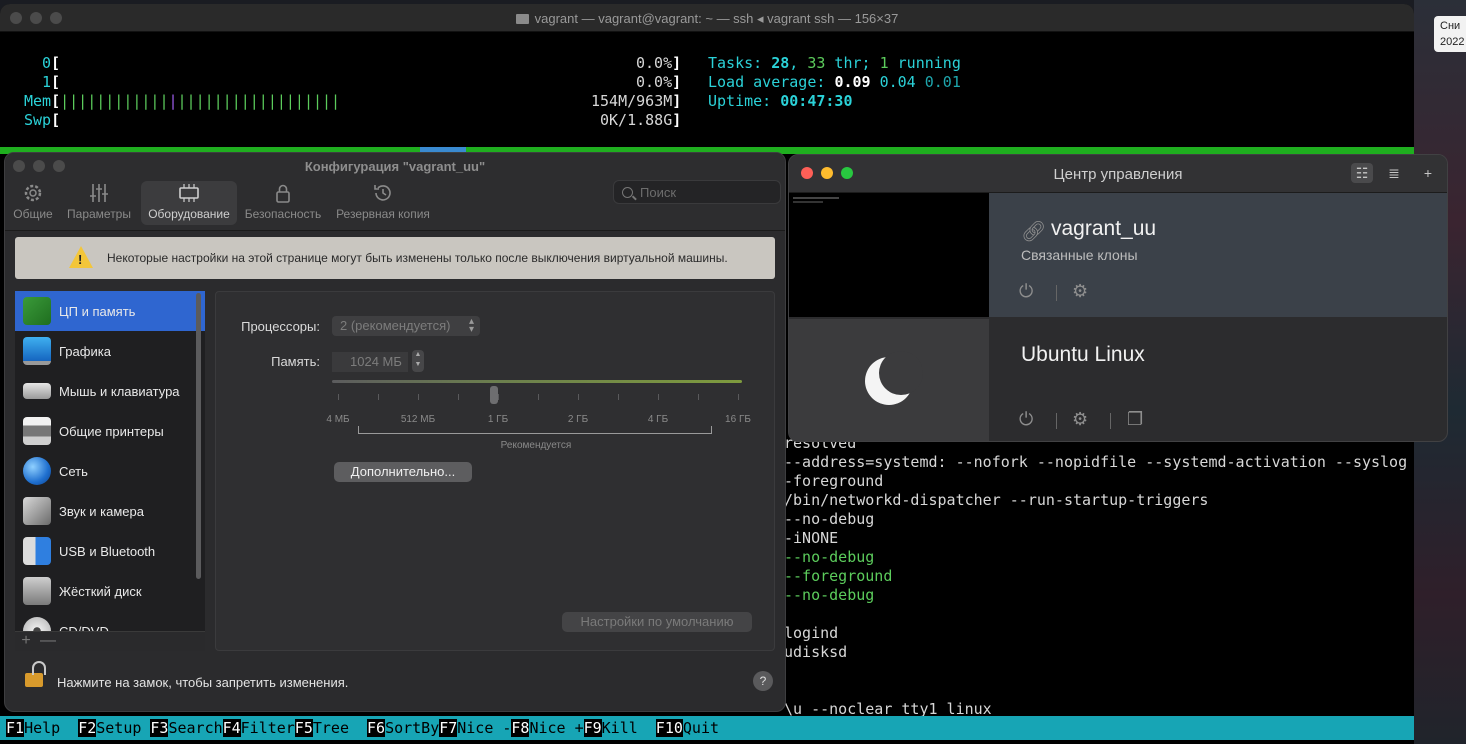 This screenshot has height=744, width=1466. What do you see at coordinates (1079, 255) in the screenshot?
I see `vm-subtitle: Связанные клоны` at bounding box center [1079, 255].